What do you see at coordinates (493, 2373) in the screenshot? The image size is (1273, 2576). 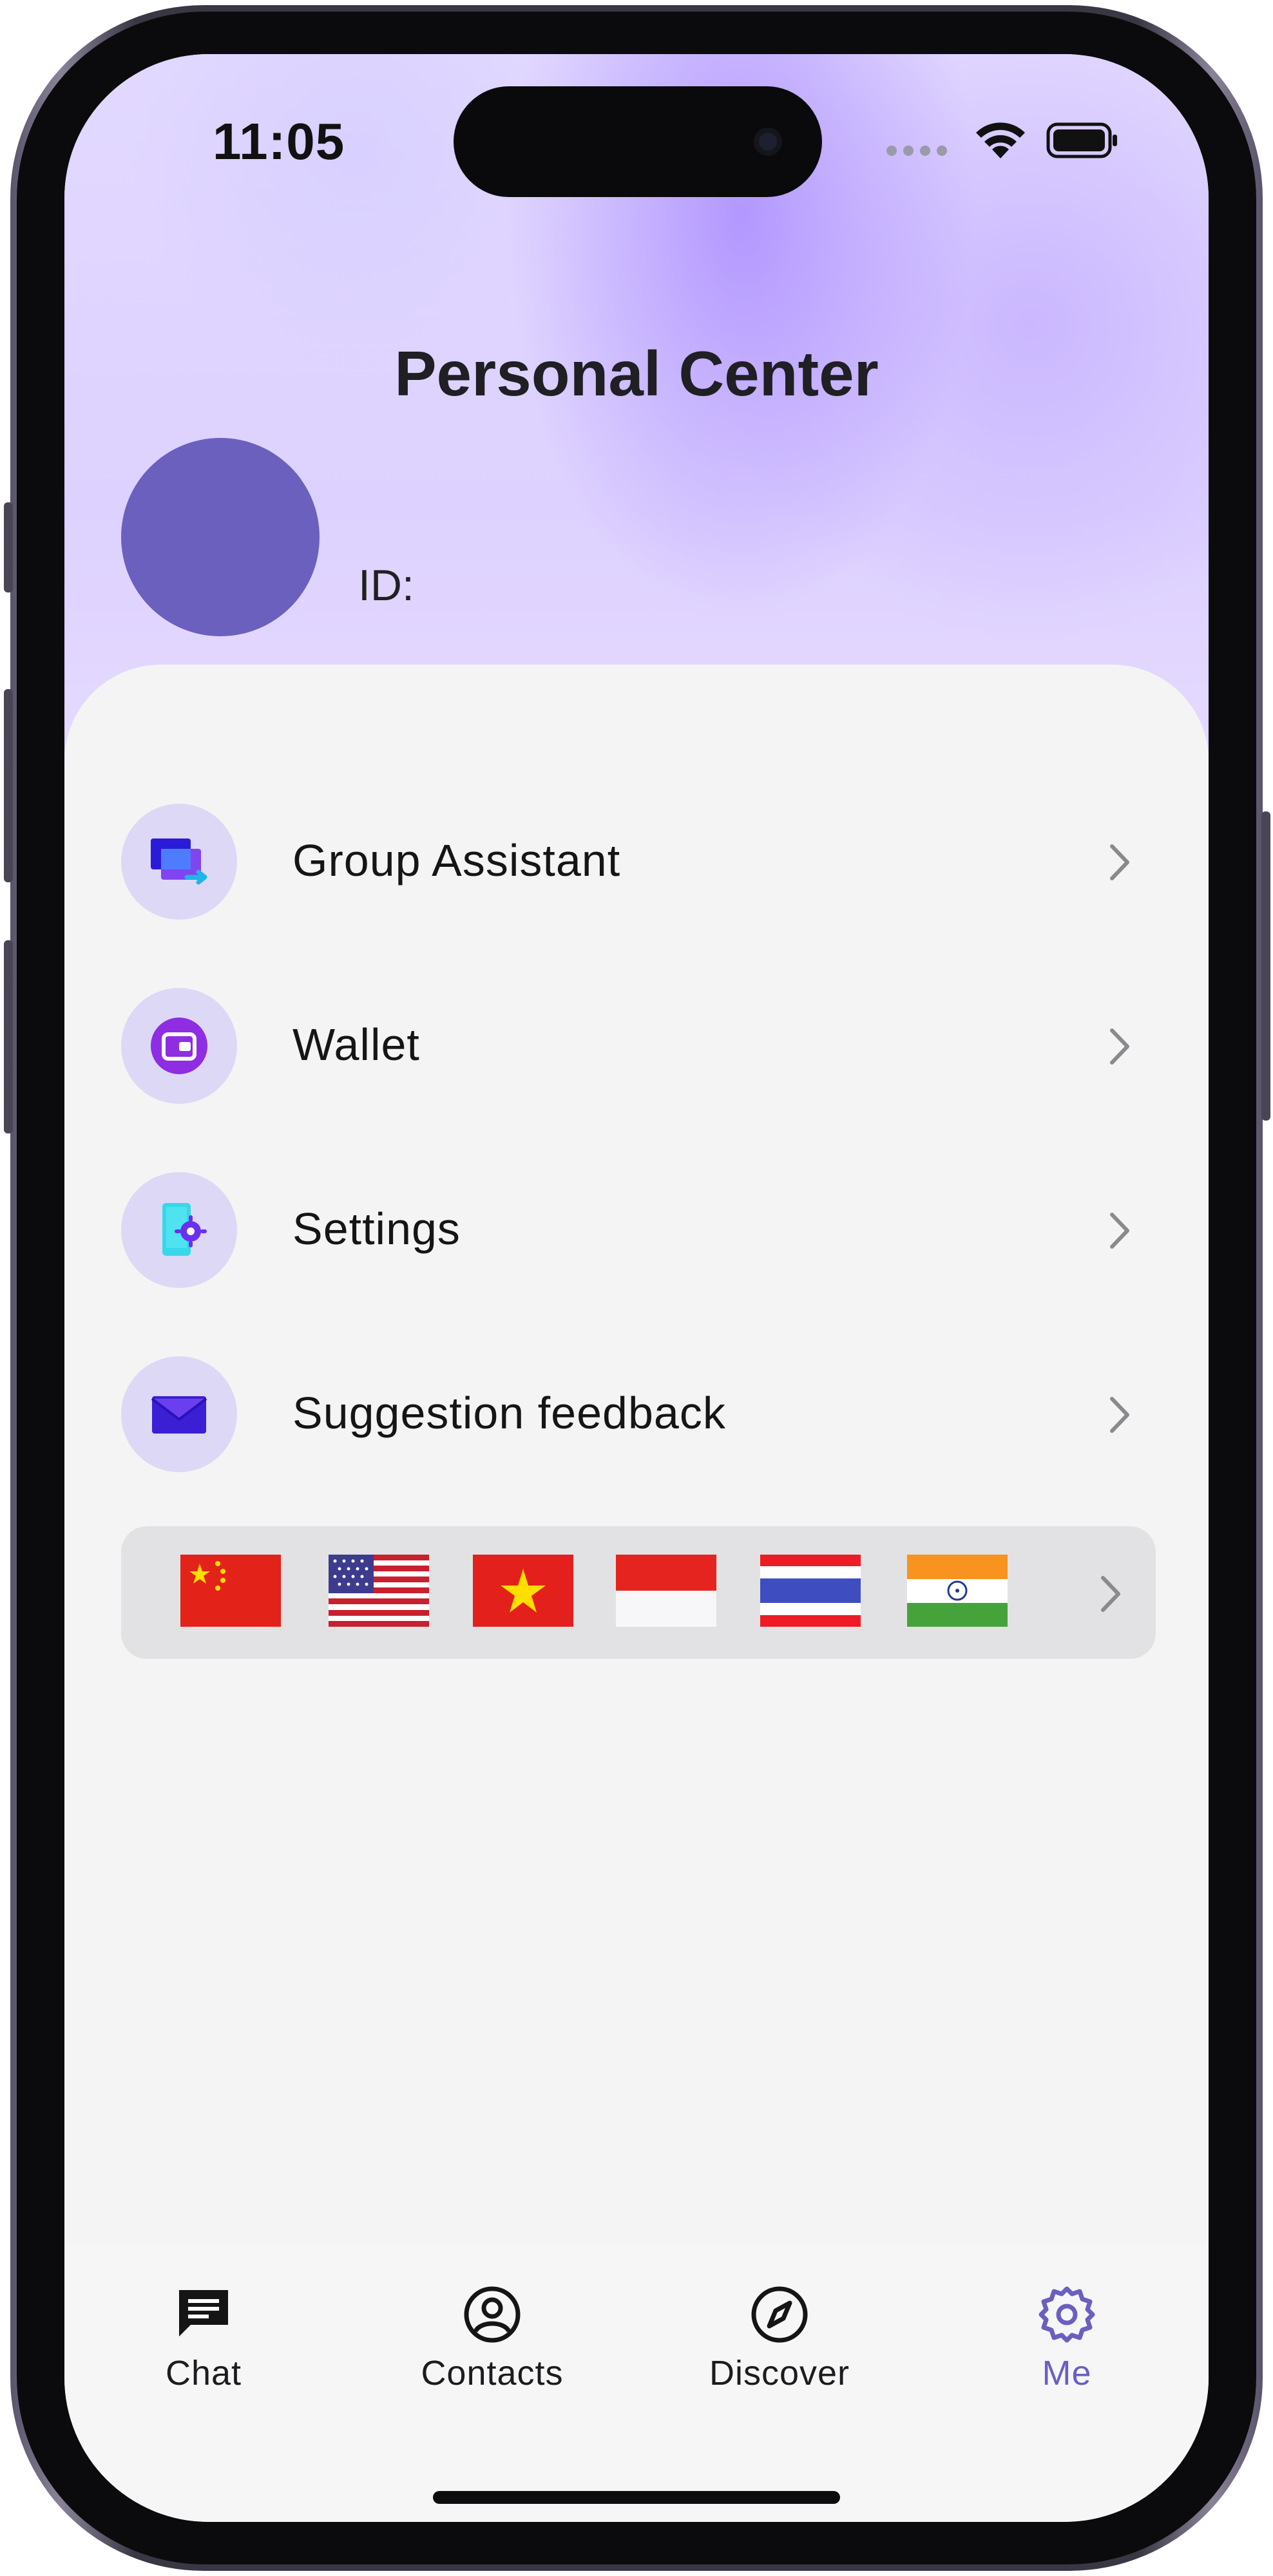 I see `tab-label: Contacts` at bounding box center [493, 2373].